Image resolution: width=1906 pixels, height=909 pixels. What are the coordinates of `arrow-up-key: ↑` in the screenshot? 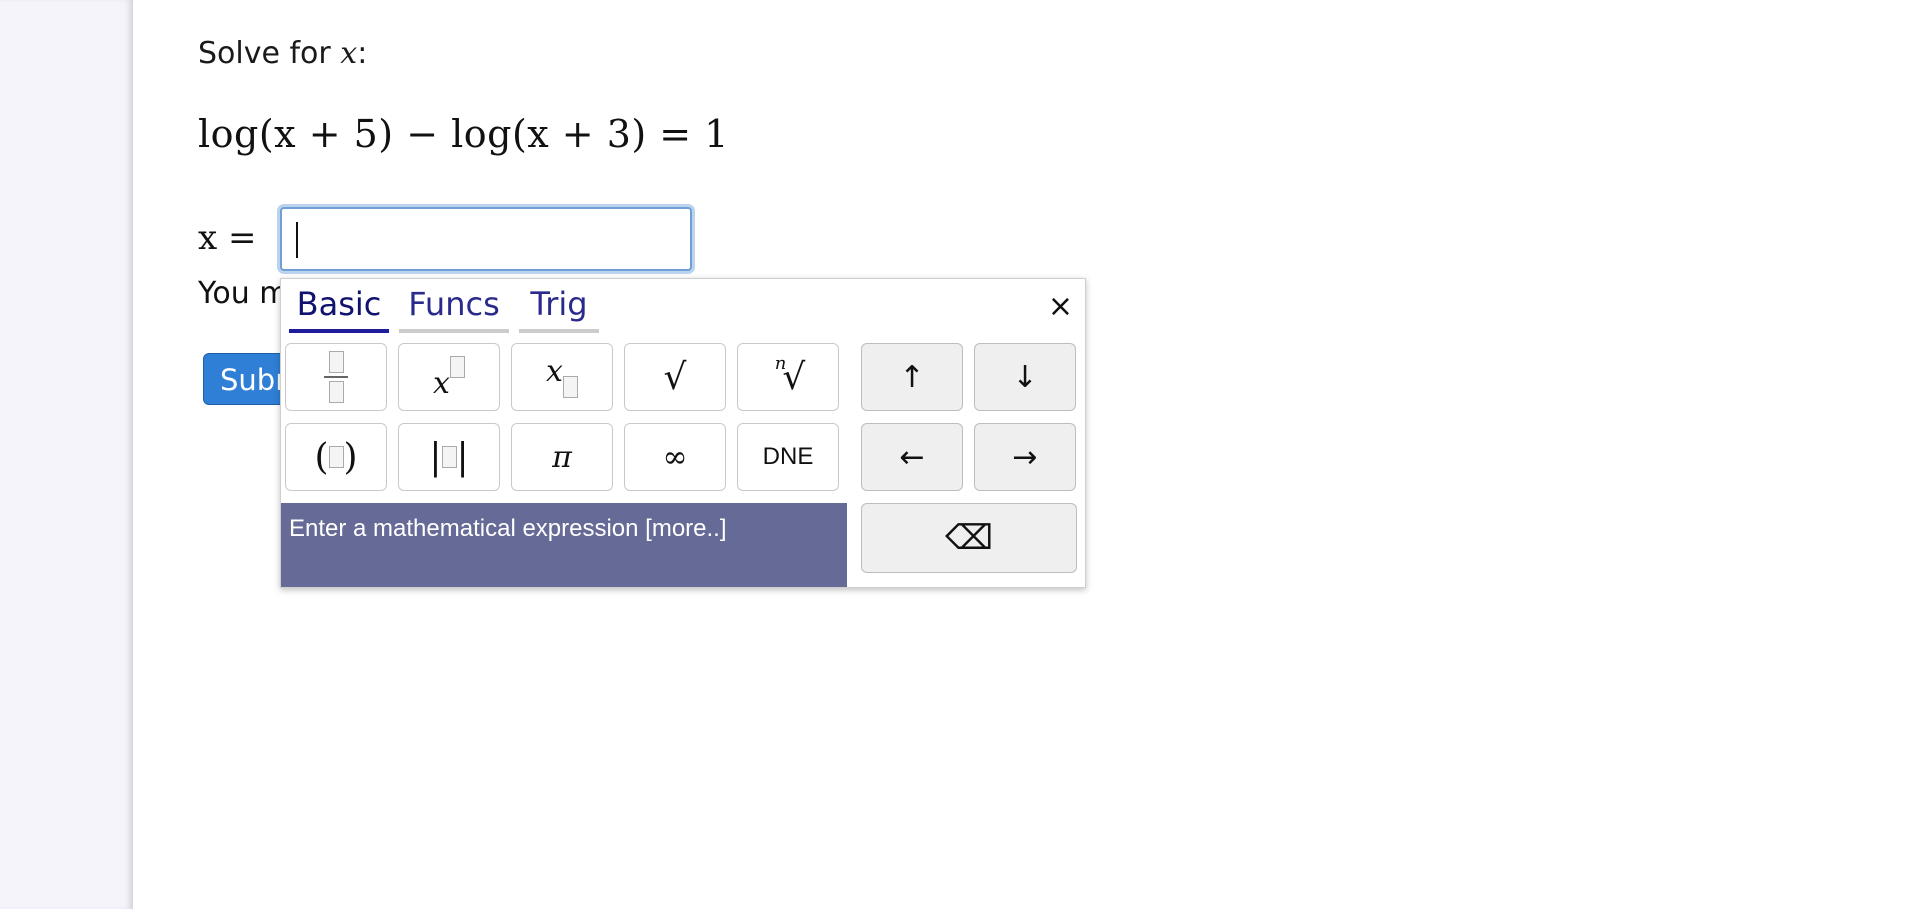 It's located at (912, 377).